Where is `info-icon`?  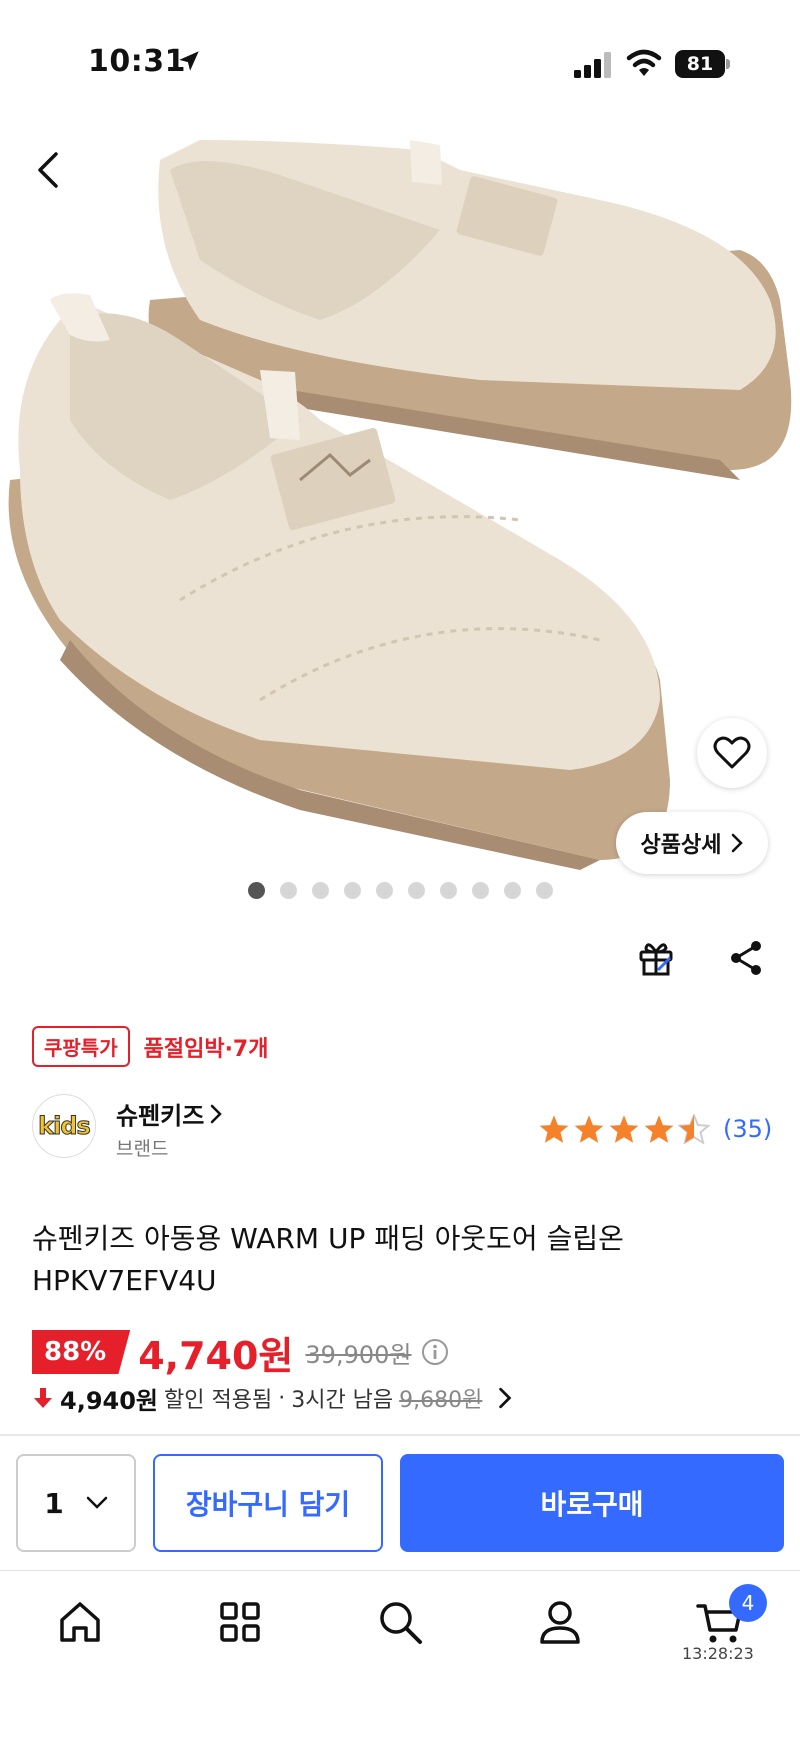
info-icon is located at coordinates (435, 1352).